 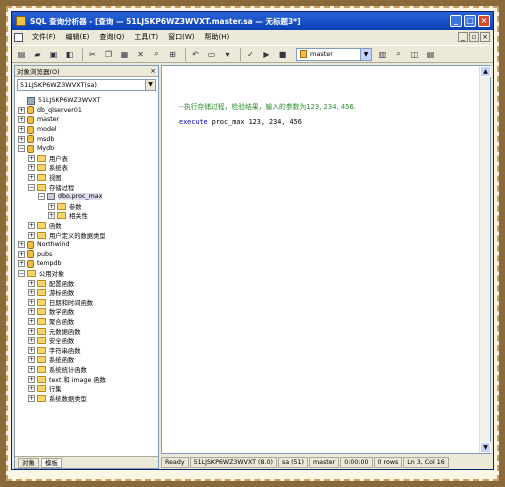 I want to click on tree-item: + 系统统计函数, so click(x=86, y=370).